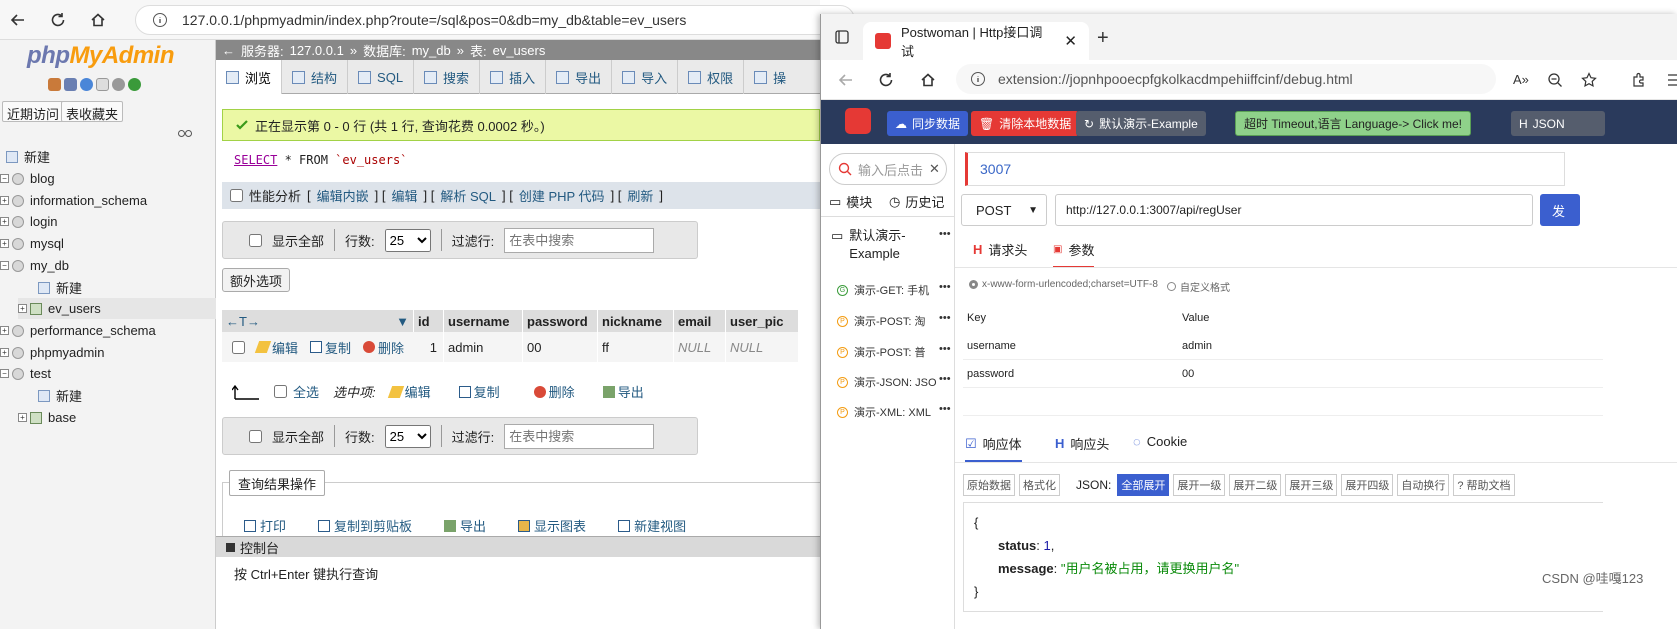 The width and height of the screenshot is (1677, 629). I want to click on item-demo-post-2: P 演示-POST: 普, so click(881, 352).